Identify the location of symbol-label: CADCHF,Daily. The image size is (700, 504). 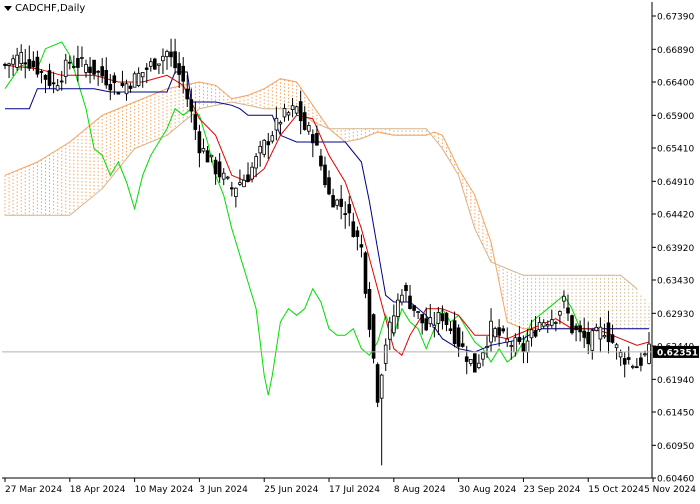
(44, 8).